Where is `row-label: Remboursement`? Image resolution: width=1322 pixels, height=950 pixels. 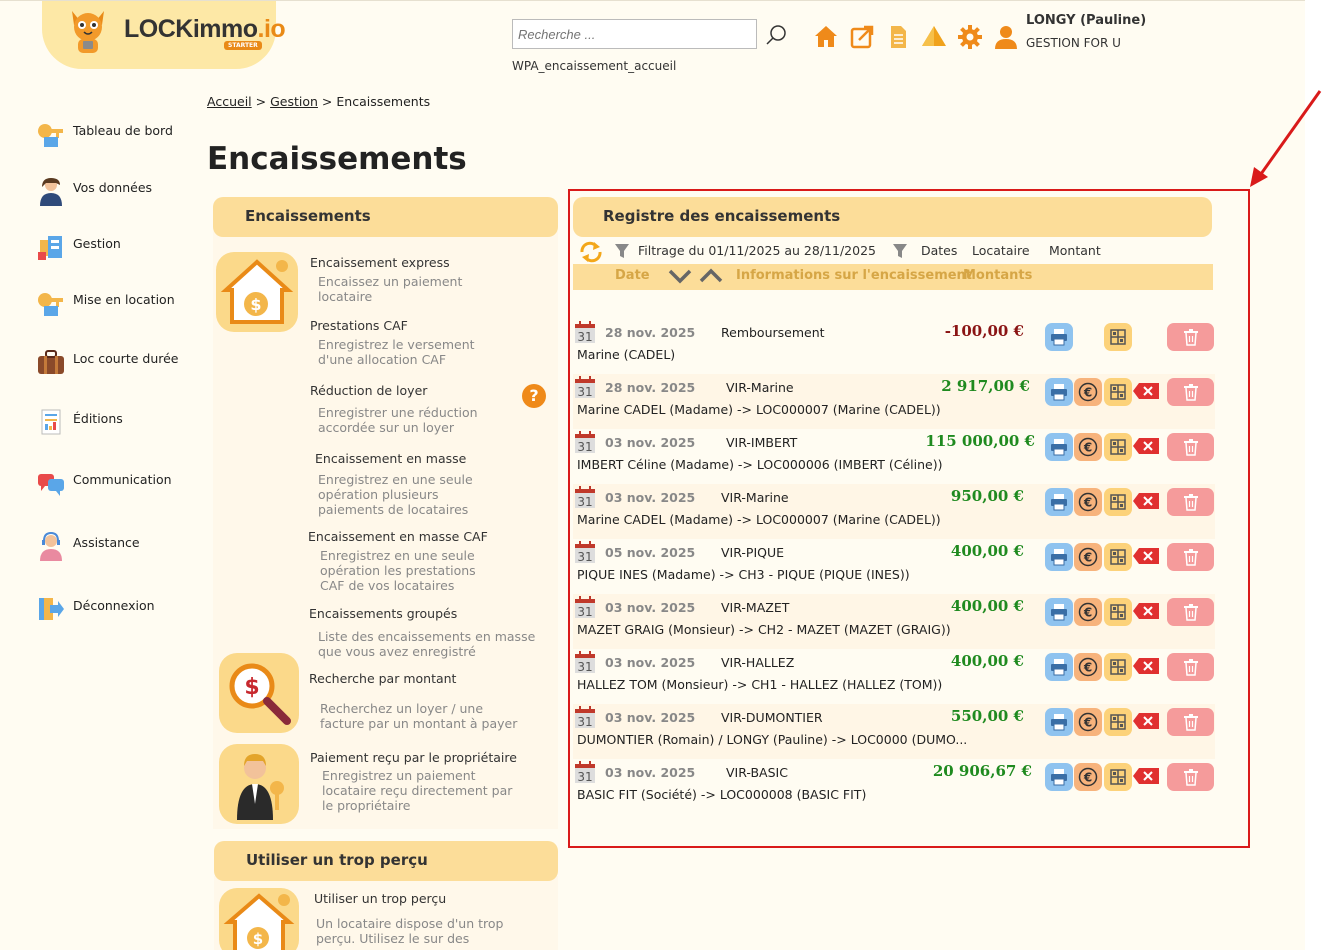 row-label: Remboursement is located at coordinates (773, 332).